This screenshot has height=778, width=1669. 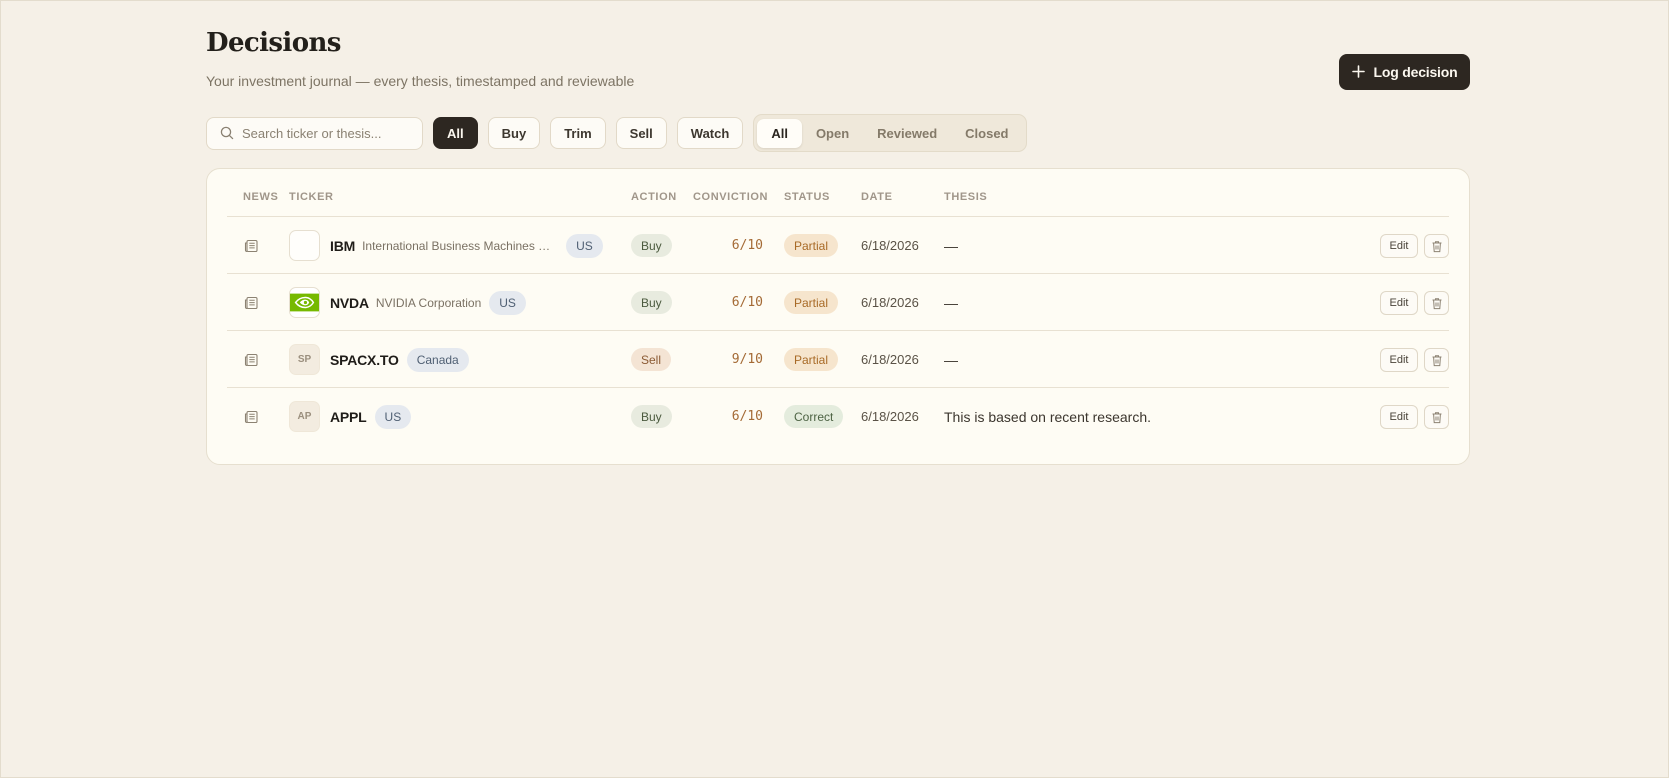 I want to click on status-segmented-control: All Open Reviewed Closed, so click(x=890, y=133).